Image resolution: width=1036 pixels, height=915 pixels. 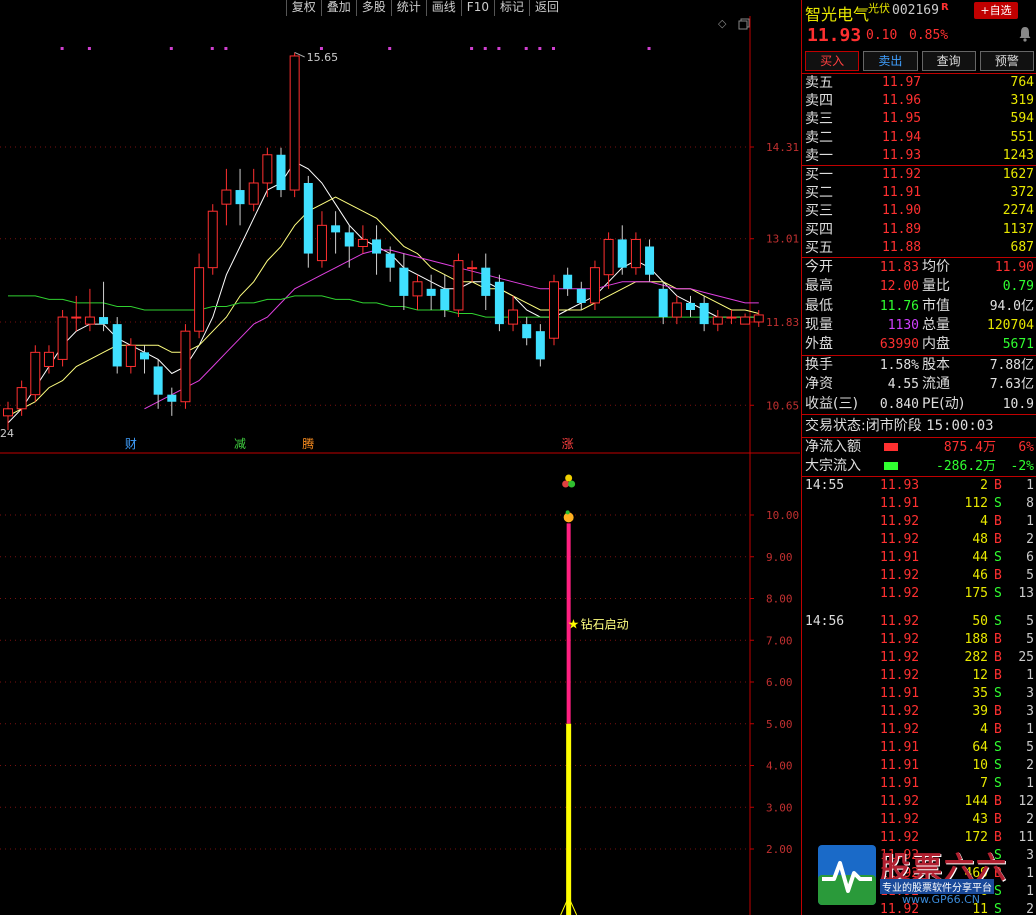 What do you see at coordinates (936, 364) in the screenshot?
I see `stat-label: 股本` at bounding box center [936, 364].